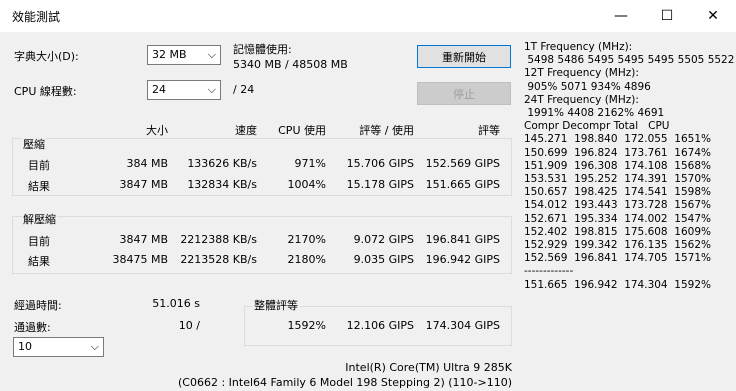 The height and width of the screenshot is (391, 736). What do you see at coordinates (176, 303) in the screenshot?
I see `elapsed-time-value: 51.016 s` at bounding box center [176, 303].